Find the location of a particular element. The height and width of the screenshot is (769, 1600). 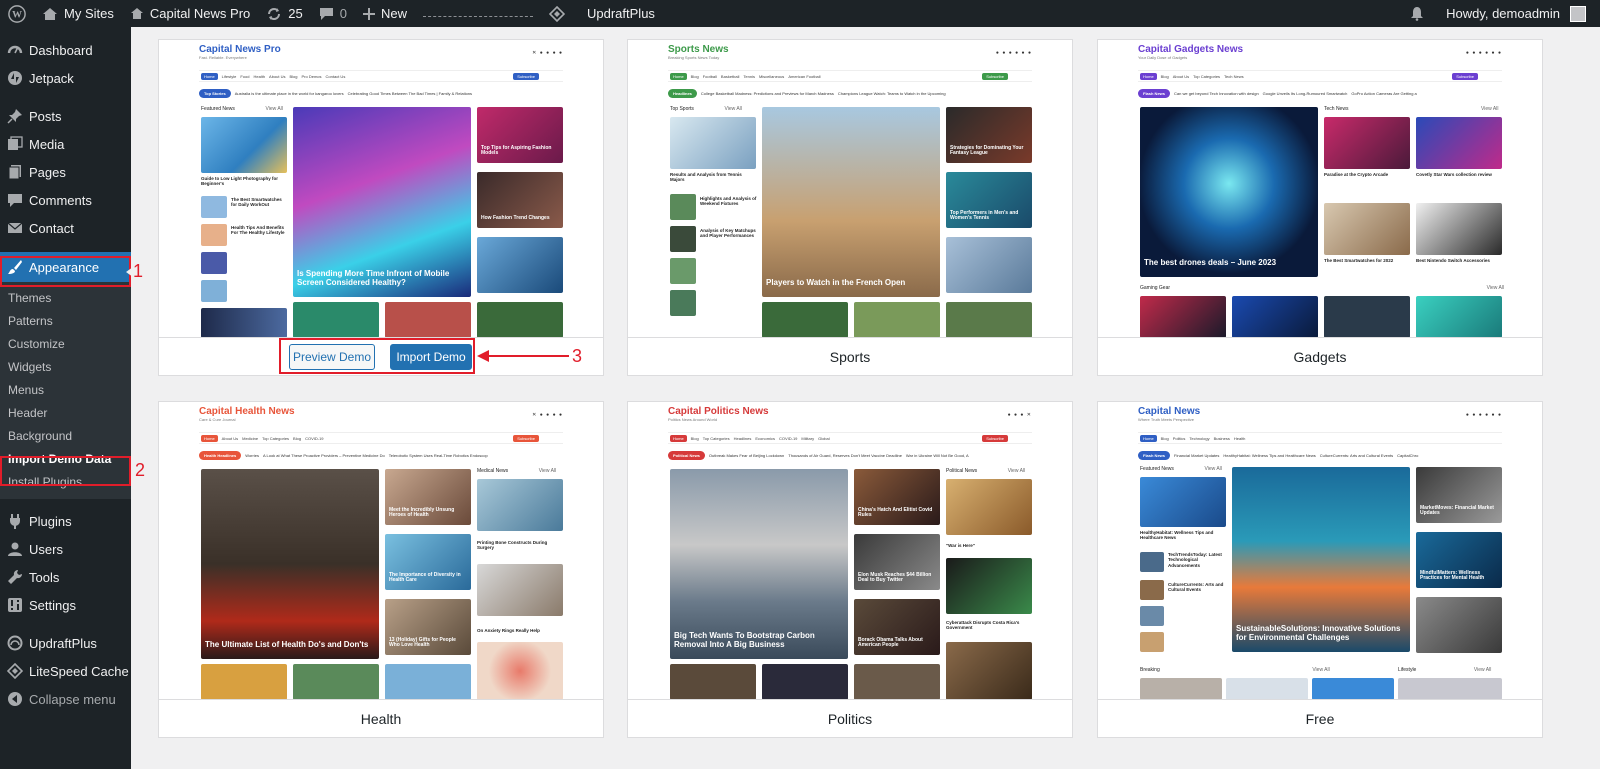

submenu-header: Header is located at coordinates (65, 412).